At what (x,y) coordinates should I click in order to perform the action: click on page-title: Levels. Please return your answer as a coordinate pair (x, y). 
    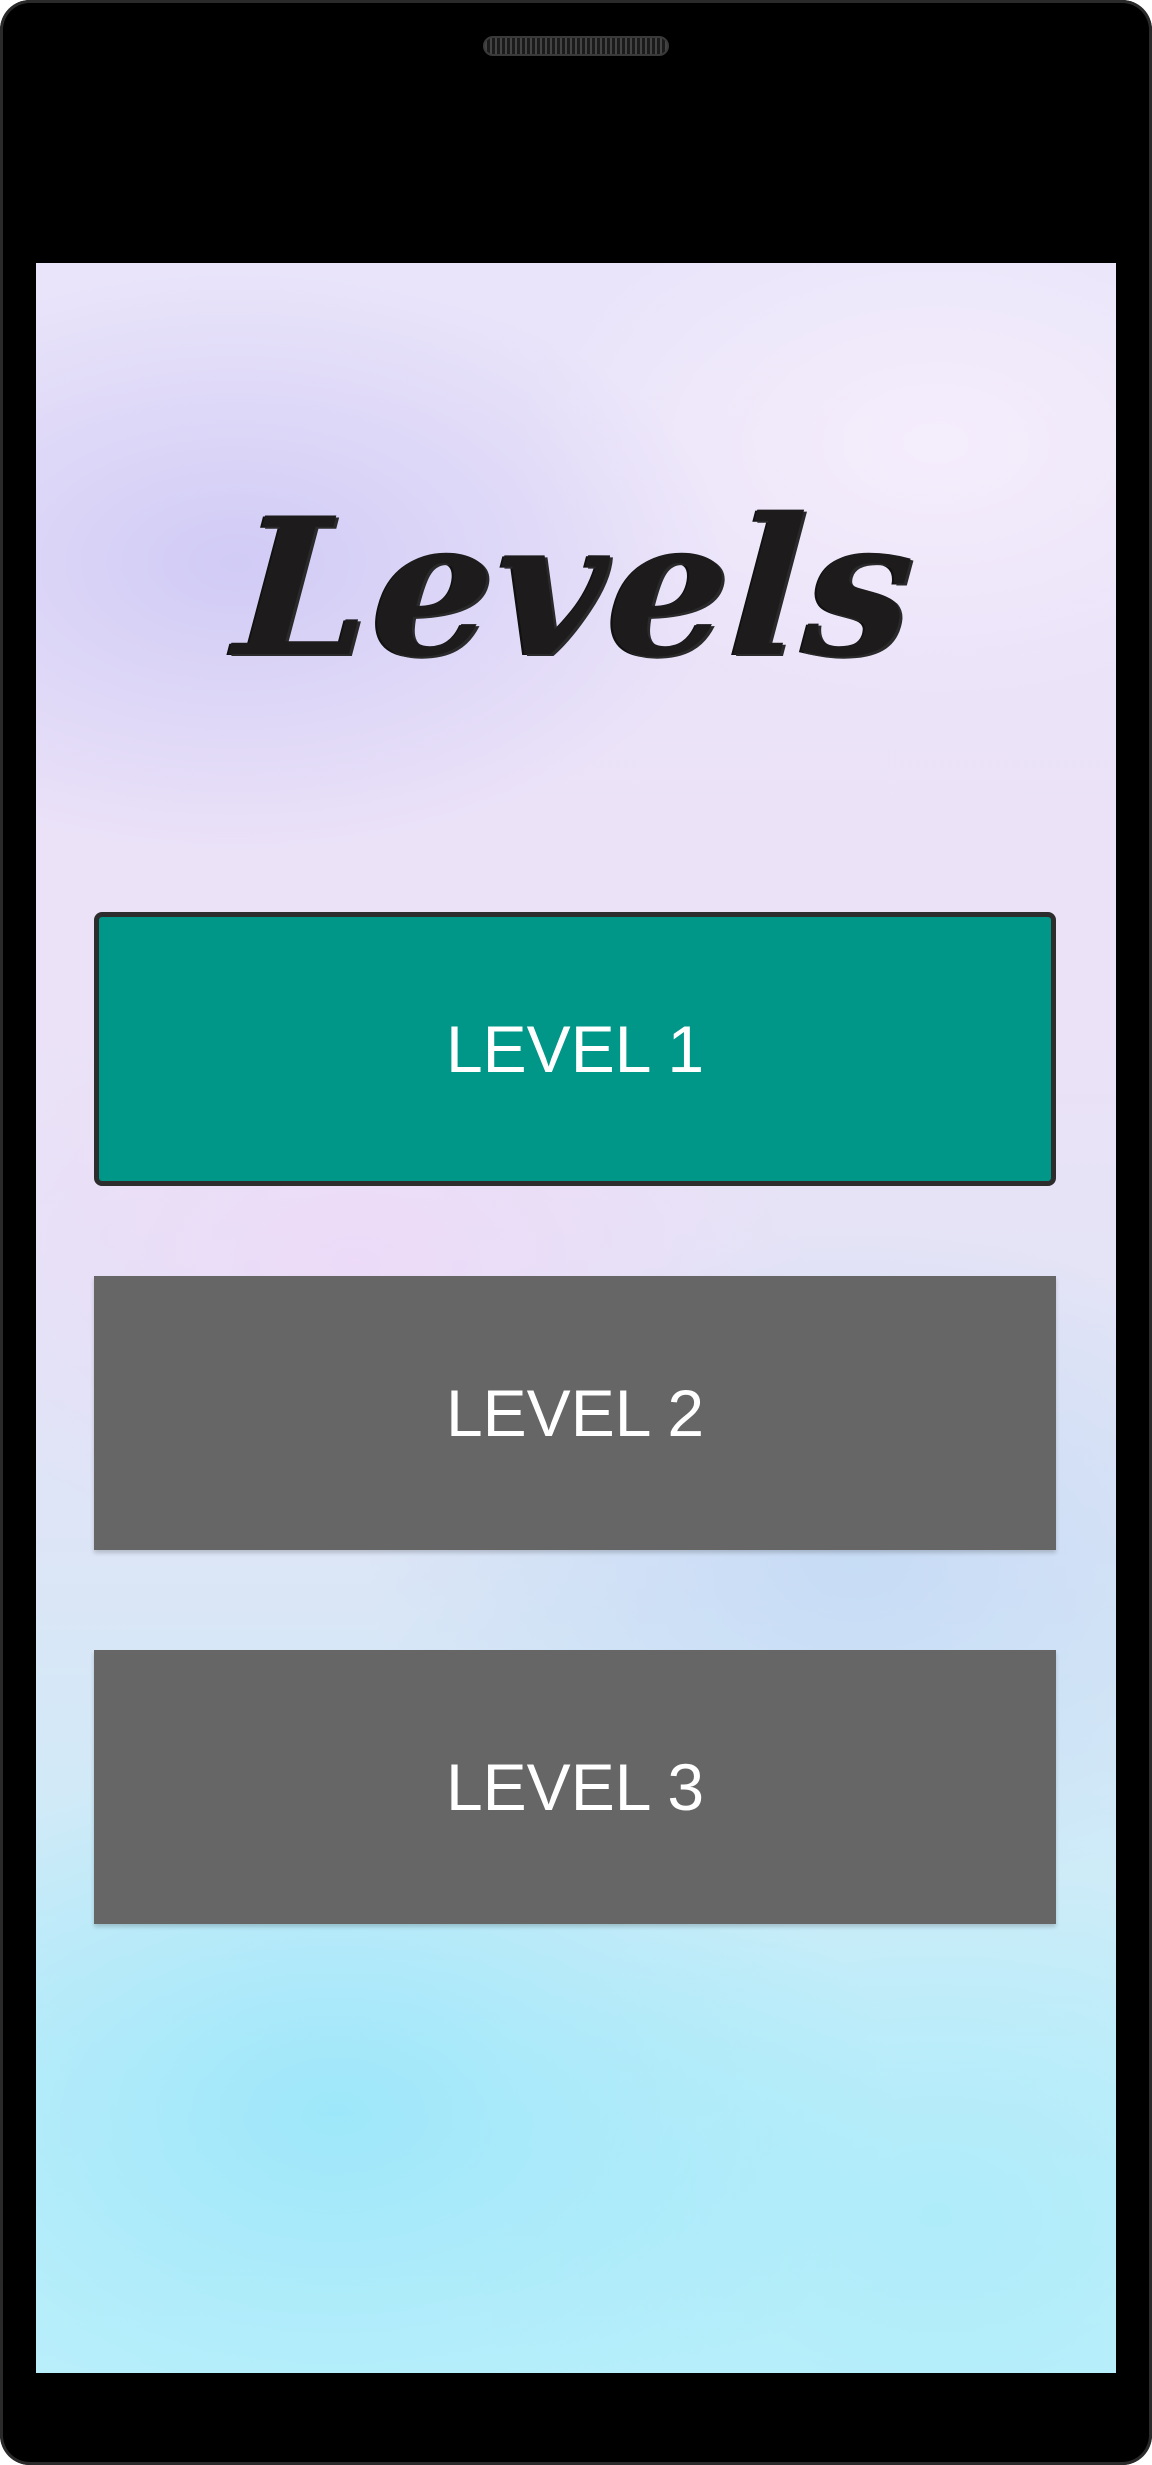
    Looking at the image, I should click on (576, 587).